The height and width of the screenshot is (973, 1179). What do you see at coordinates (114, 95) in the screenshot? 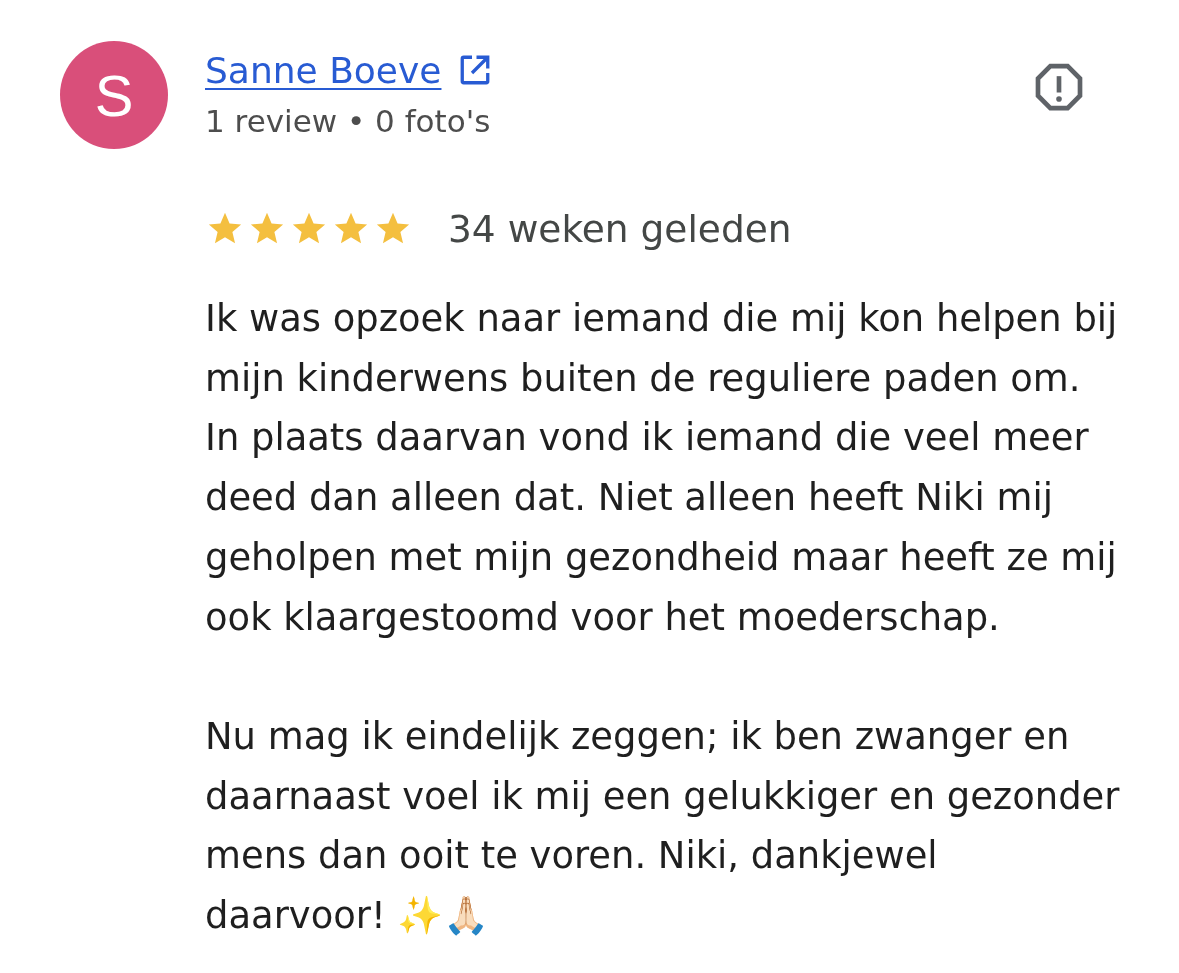
I see `avatar: S` at bounding box center [114, 95].